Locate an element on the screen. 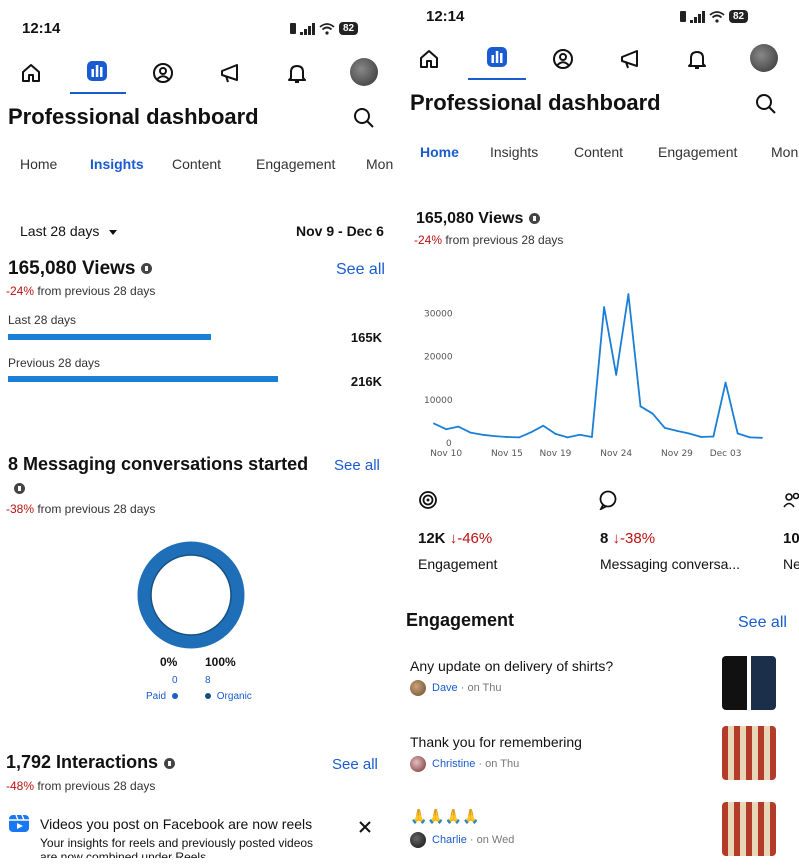 Image resolution: width=799 pixels, height=867 pixels. engagement-see-all: See all is located at coordinates (762, 623).